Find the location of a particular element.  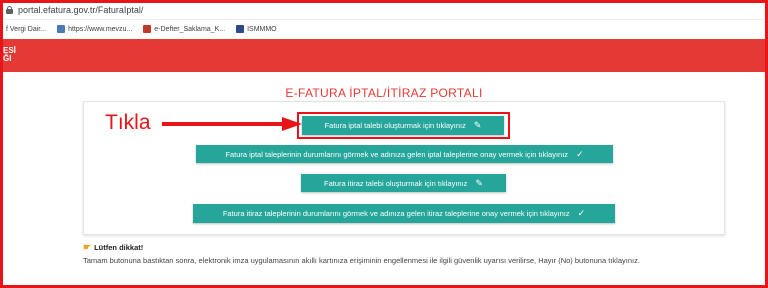

annotation-label: Tıkla is located at coordinates (128, 122).